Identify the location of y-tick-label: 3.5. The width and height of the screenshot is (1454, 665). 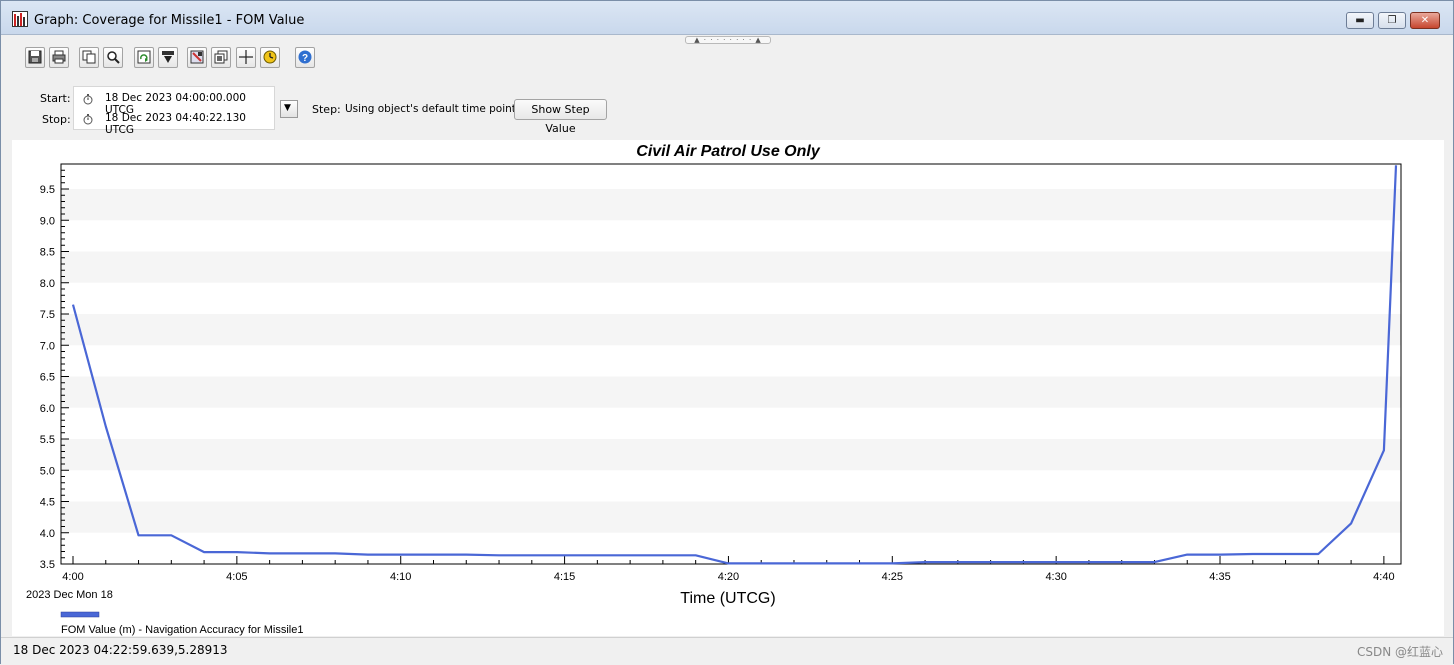
(47, 565).